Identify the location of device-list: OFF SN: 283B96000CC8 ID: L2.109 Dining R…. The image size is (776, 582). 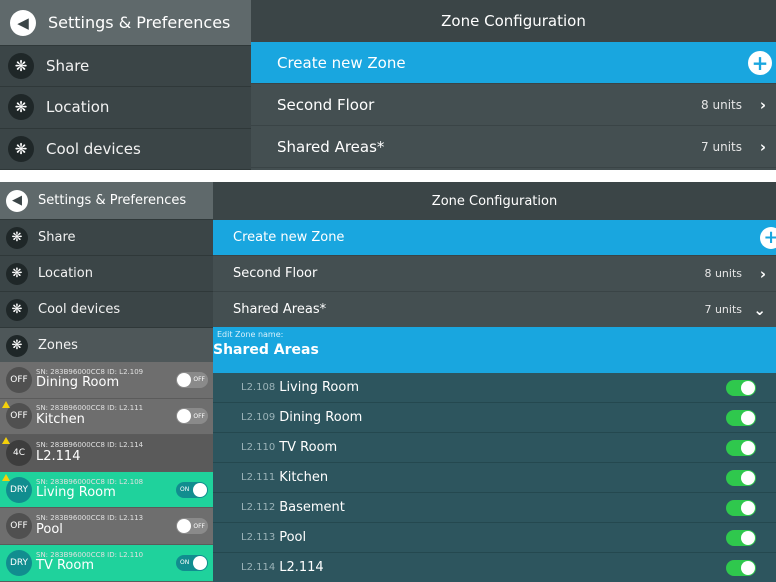
(106, 472).